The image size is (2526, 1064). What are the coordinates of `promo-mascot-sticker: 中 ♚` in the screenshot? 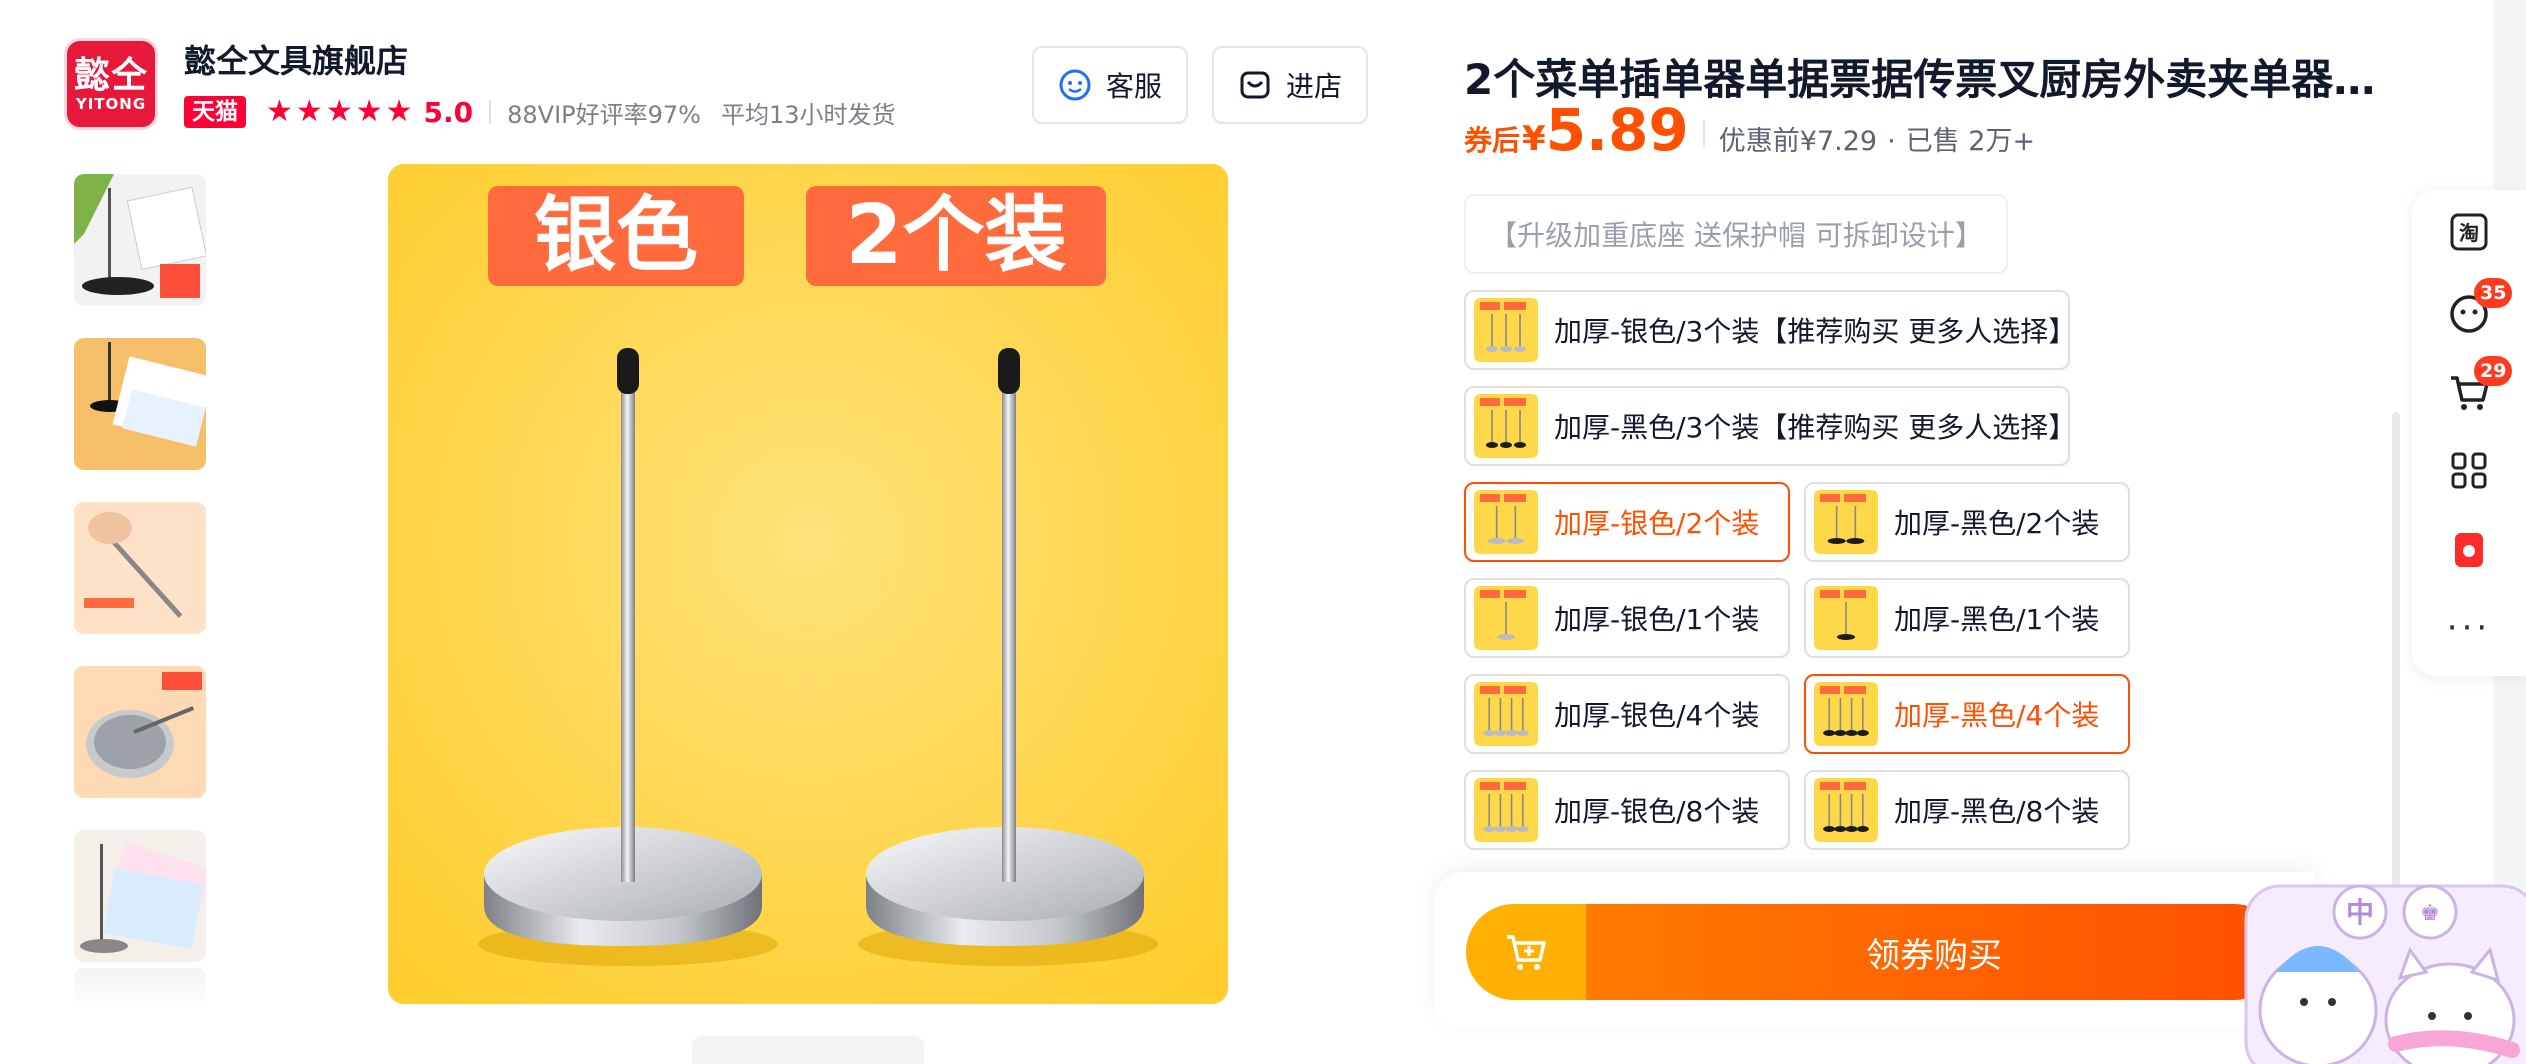 It's located at (2383, 962).